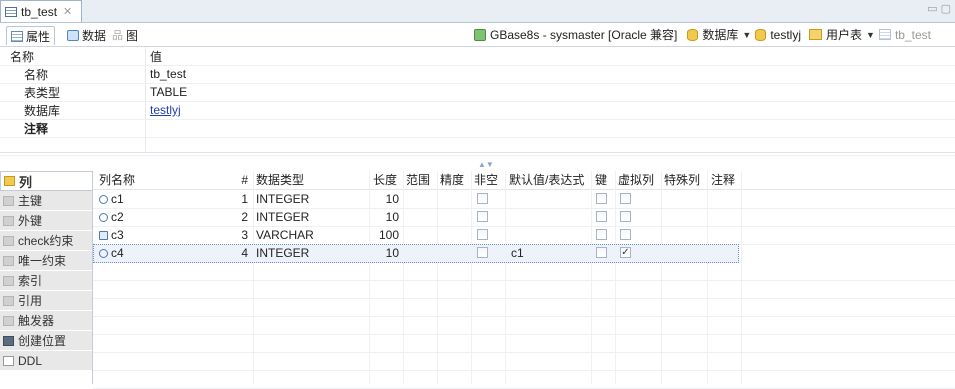  Describe the element at coordinates (546, 180) in the screenshot. I see `col-header: 默认值/表达式` at that location.